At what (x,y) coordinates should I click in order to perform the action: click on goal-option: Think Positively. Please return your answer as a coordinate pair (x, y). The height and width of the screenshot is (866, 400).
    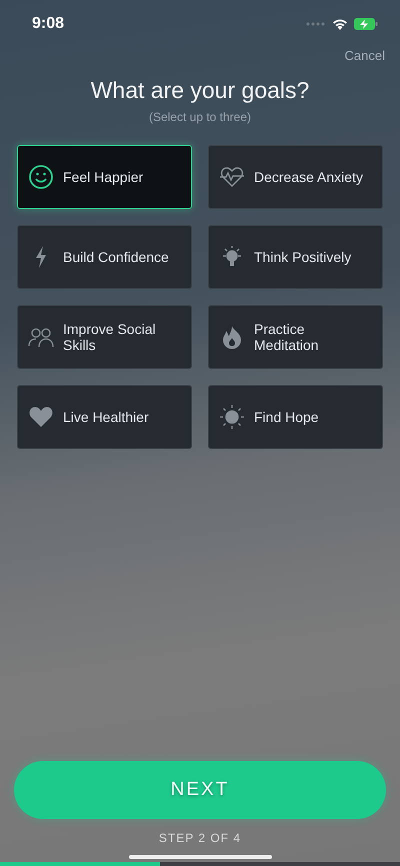
    Looking at the image, I should click on (295, 257).